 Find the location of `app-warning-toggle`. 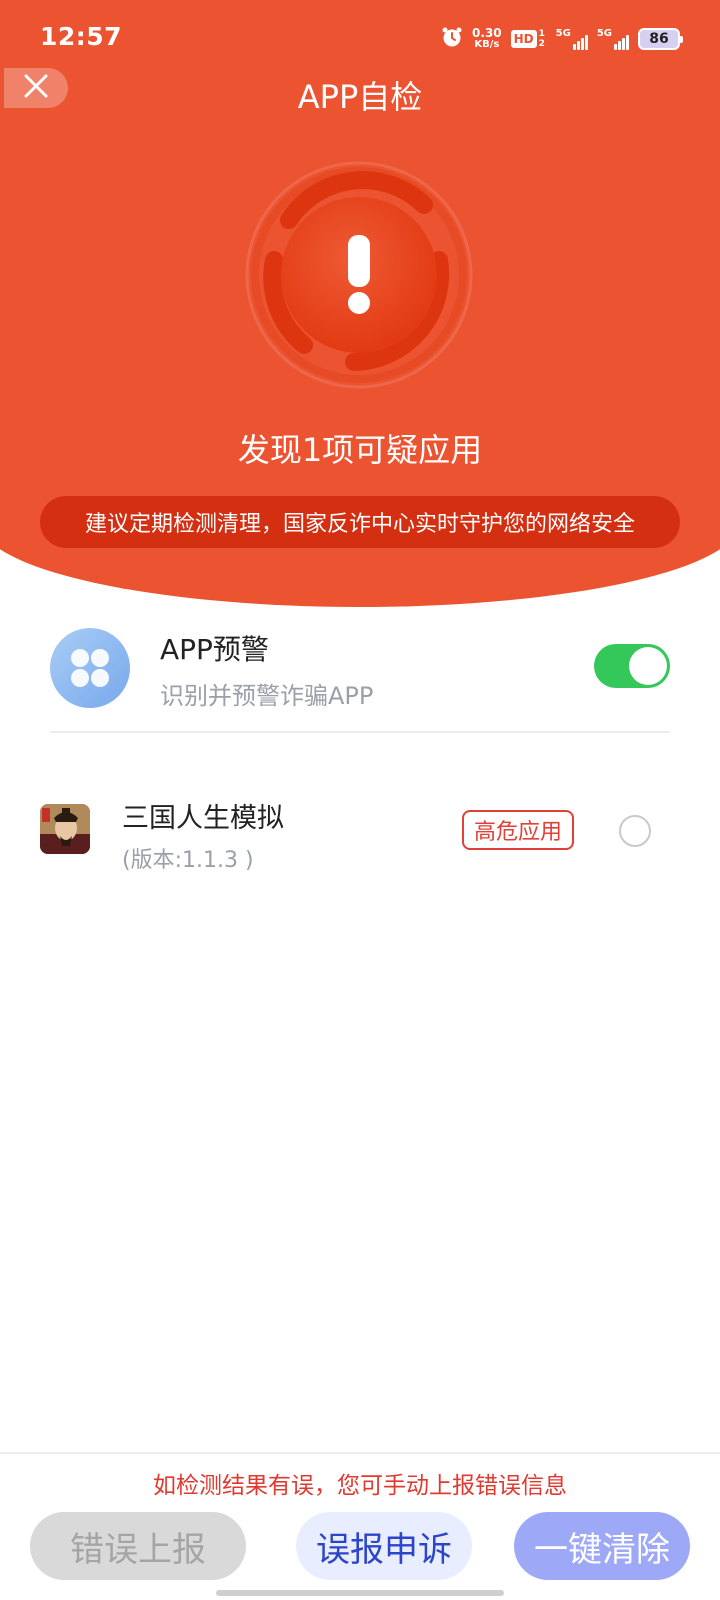

app-warning-toggle is located at coordinates (632, 666).